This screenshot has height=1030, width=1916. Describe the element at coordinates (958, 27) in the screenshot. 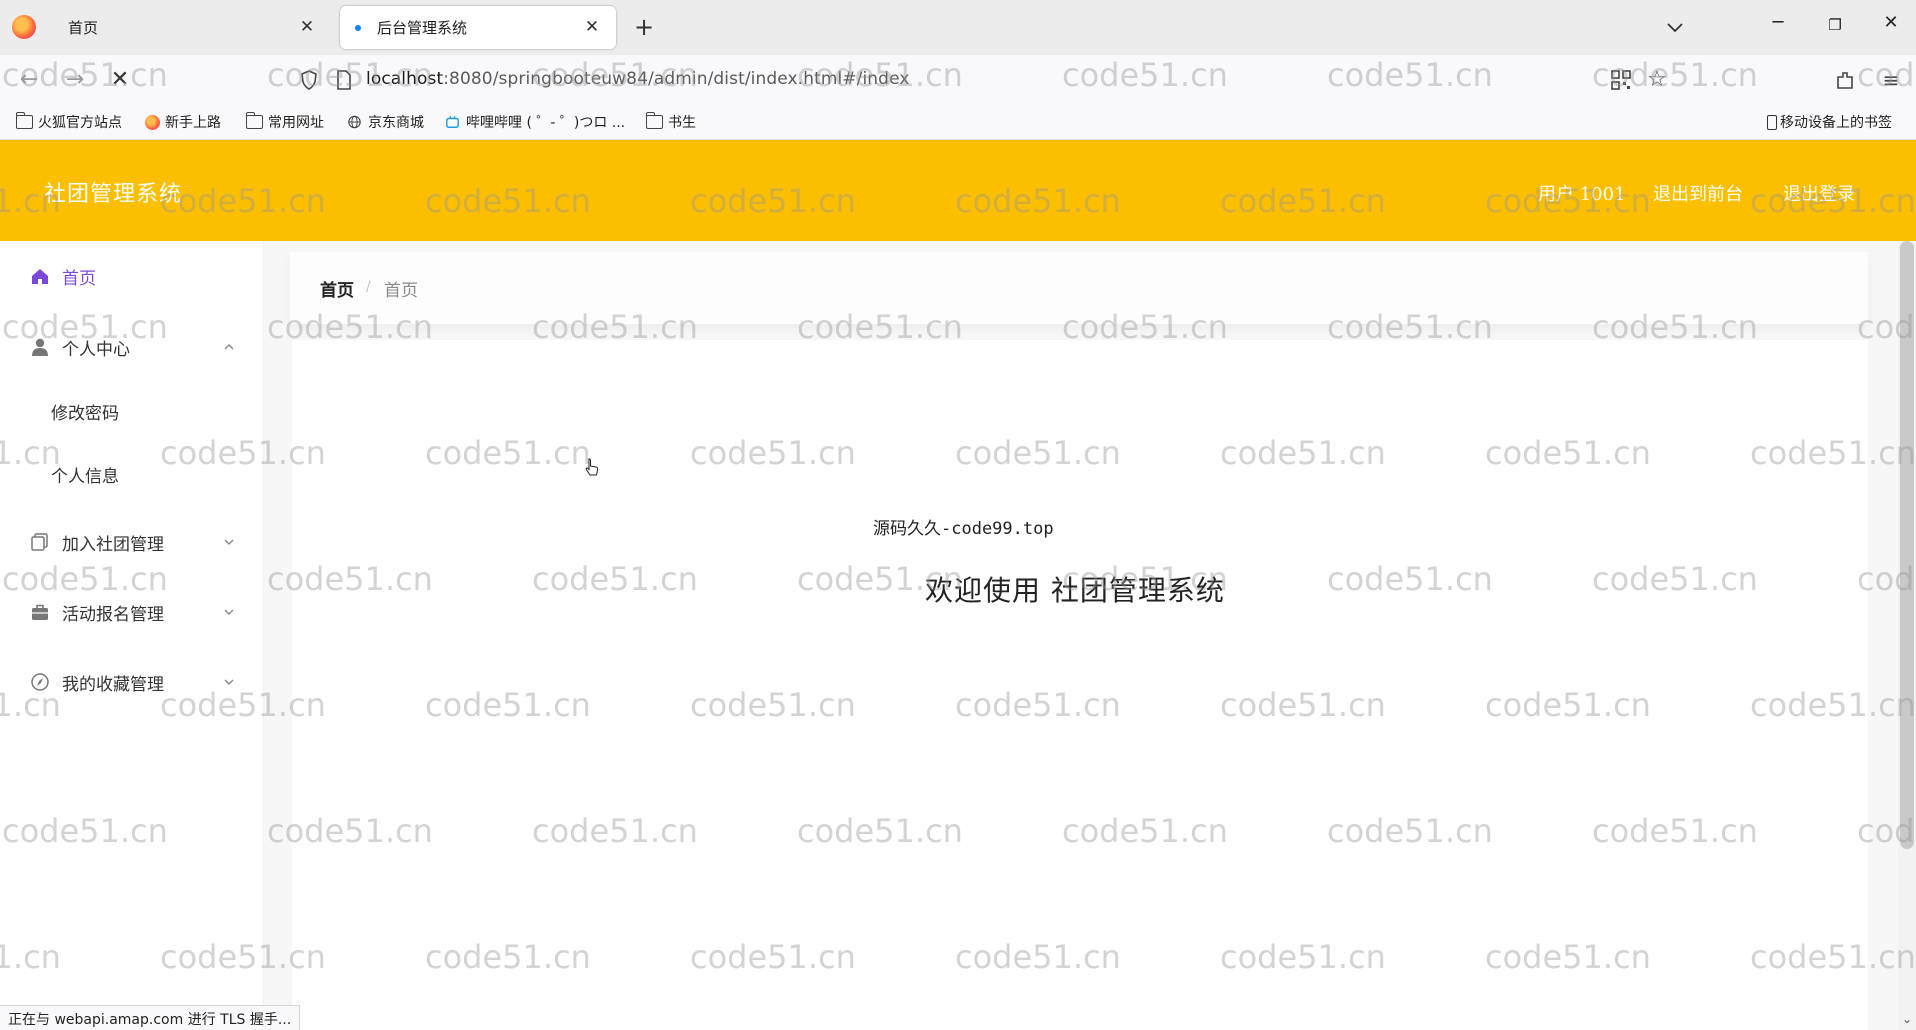

I see `browser-tab-strip: 首页 ✕ 后台管理系统 ✕ + ─ ❐ ✕` at that location.